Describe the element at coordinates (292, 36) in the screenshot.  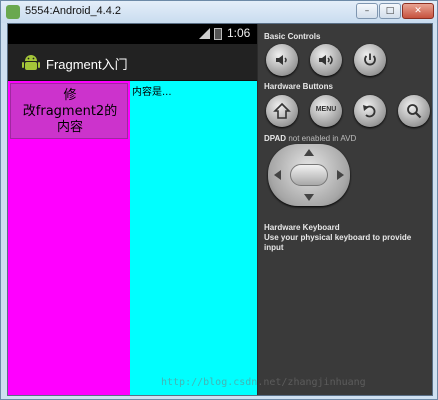
I see `basic-controls-heading: Basic Controls` at that location.